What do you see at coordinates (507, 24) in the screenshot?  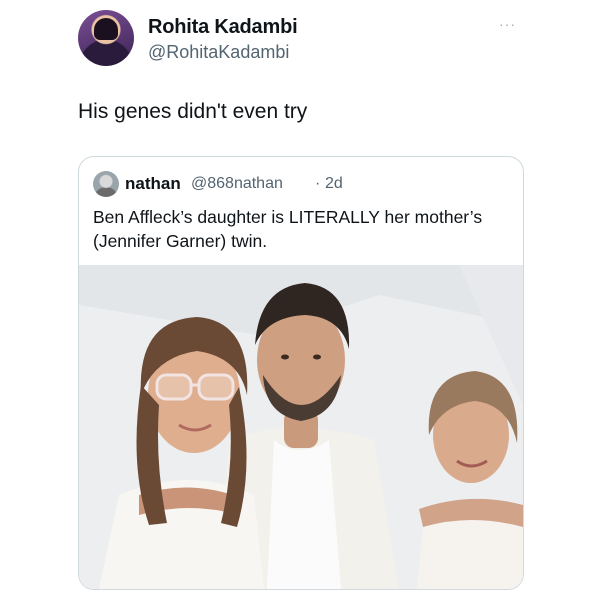 I see `more-horizontal-icon: ···` at bounding box center [507, 24].